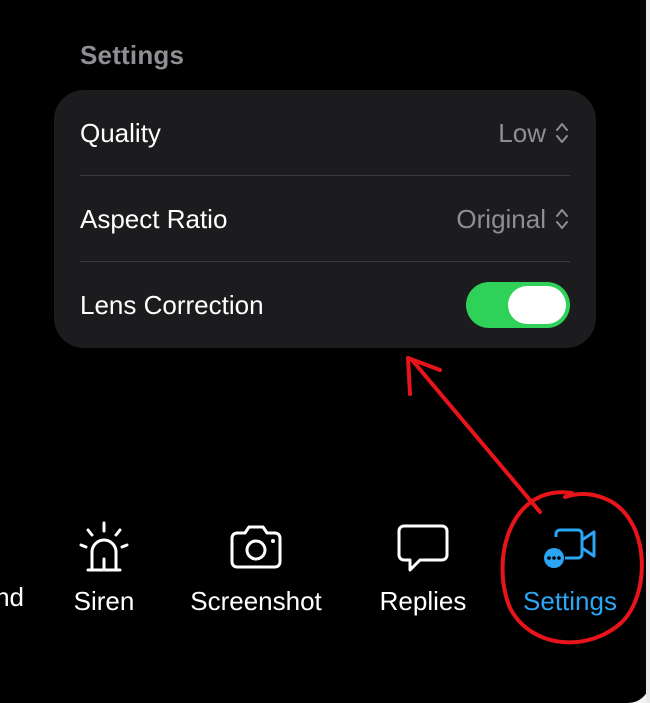 This screenshot has height=703, width=650. I want to click on lens-correction-label: Lens Correction, so click(172, 304).